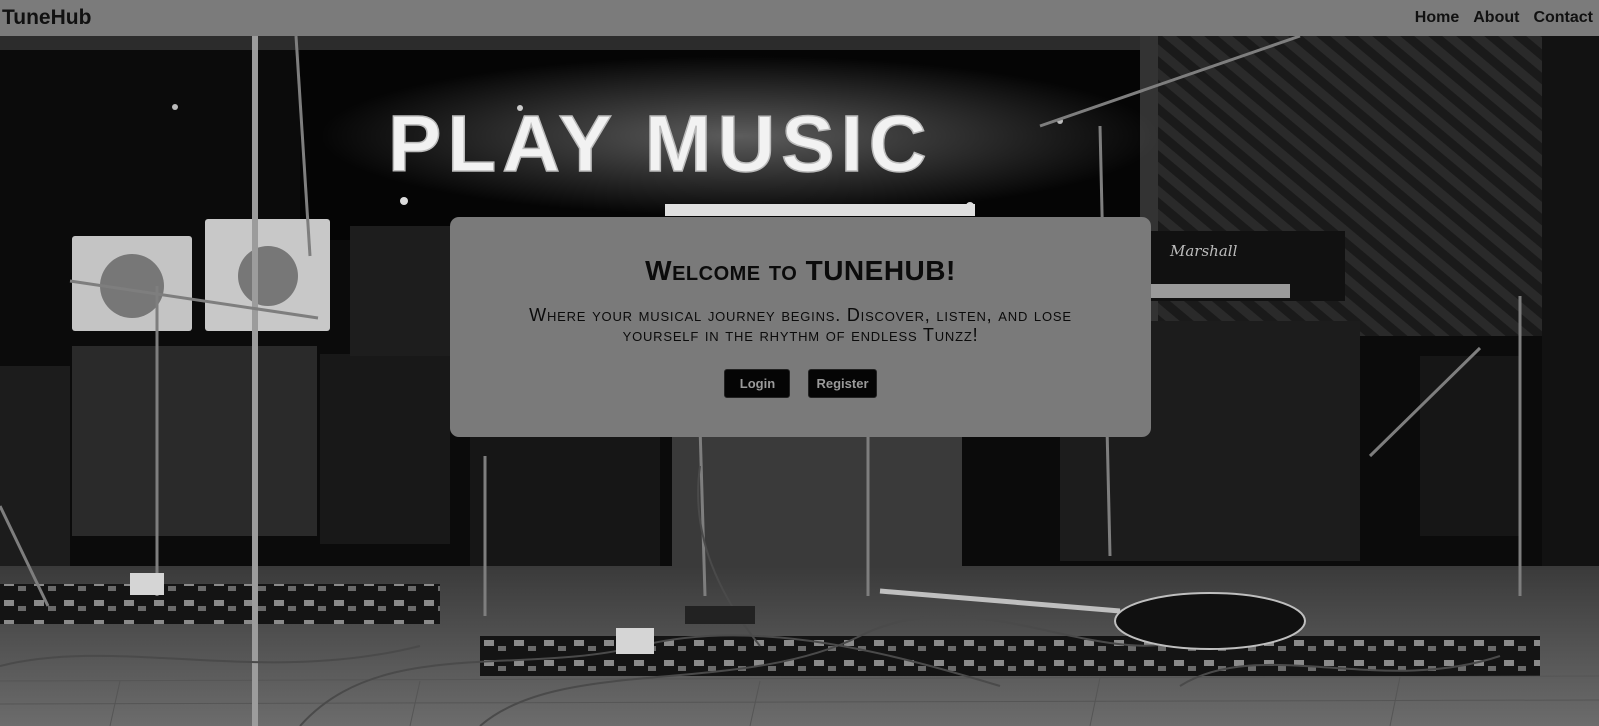 This screenshot has height=726, width=1599. What do you see at coordinates (1437, 18) in the screenshot?
I see `nav-link-home: Home` at bounding box center [1437, 18].